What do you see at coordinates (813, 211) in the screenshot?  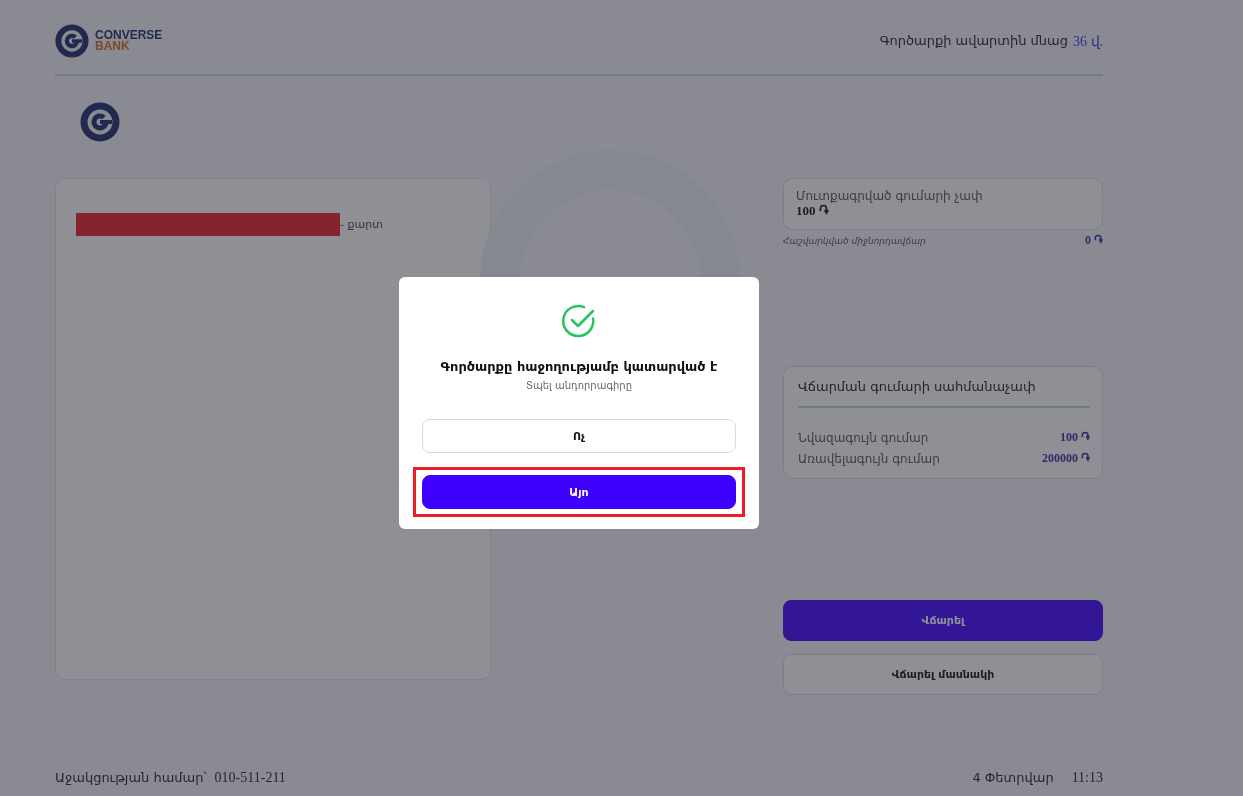 I see `amount-value: 100 ֏` at bounding box center [813, 211].